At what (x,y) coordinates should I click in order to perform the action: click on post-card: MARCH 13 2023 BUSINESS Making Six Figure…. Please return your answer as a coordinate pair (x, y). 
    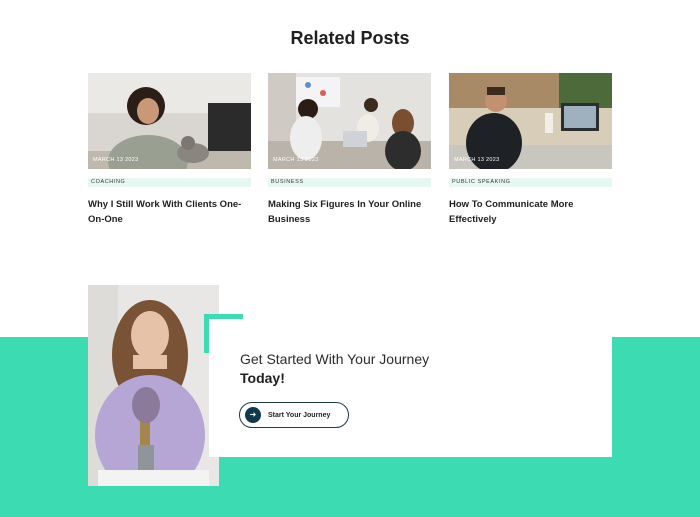
    Looking at the image, I should click on (349, 150).